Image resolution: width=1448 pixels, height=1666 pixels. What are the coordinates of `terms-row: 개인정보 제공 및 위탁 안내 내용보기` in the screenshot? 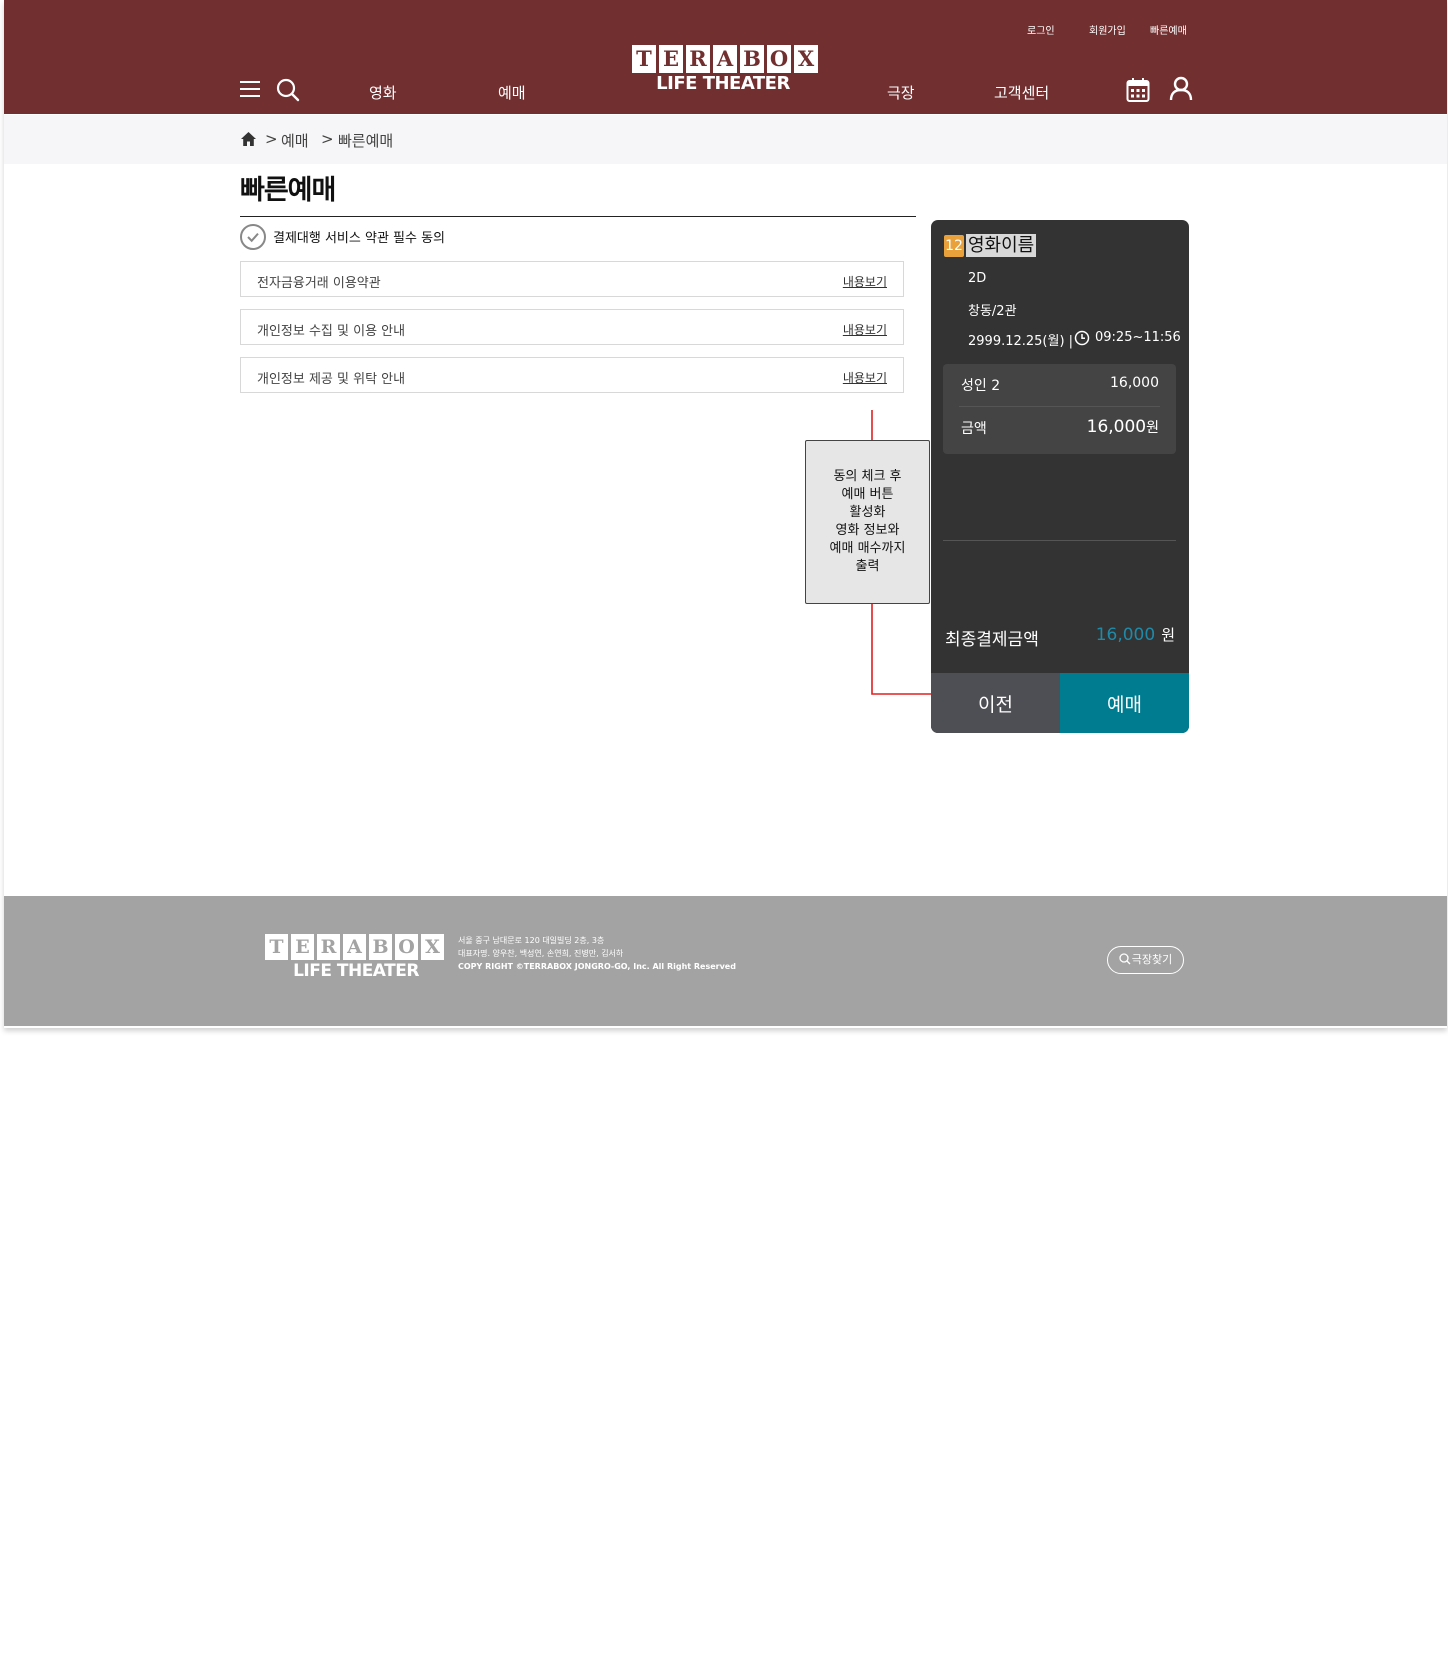 It's located at (572, 375).